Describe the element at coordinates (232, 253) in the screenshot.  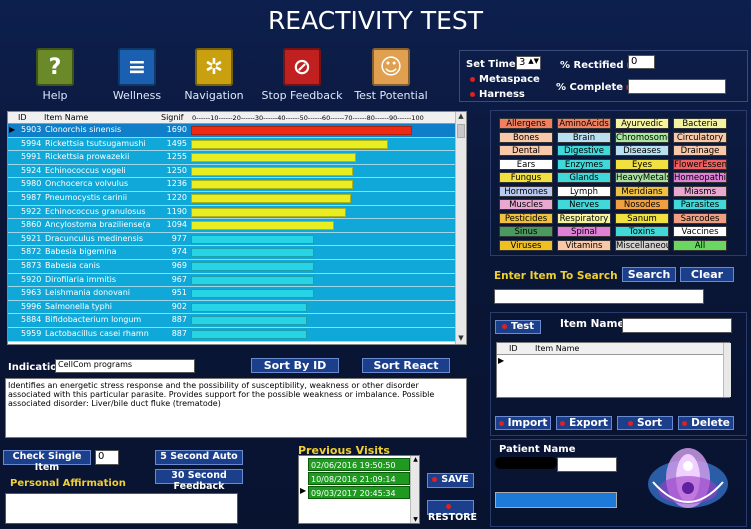
I see `table-row: 5872 Babesia bigemina 974` at that location.